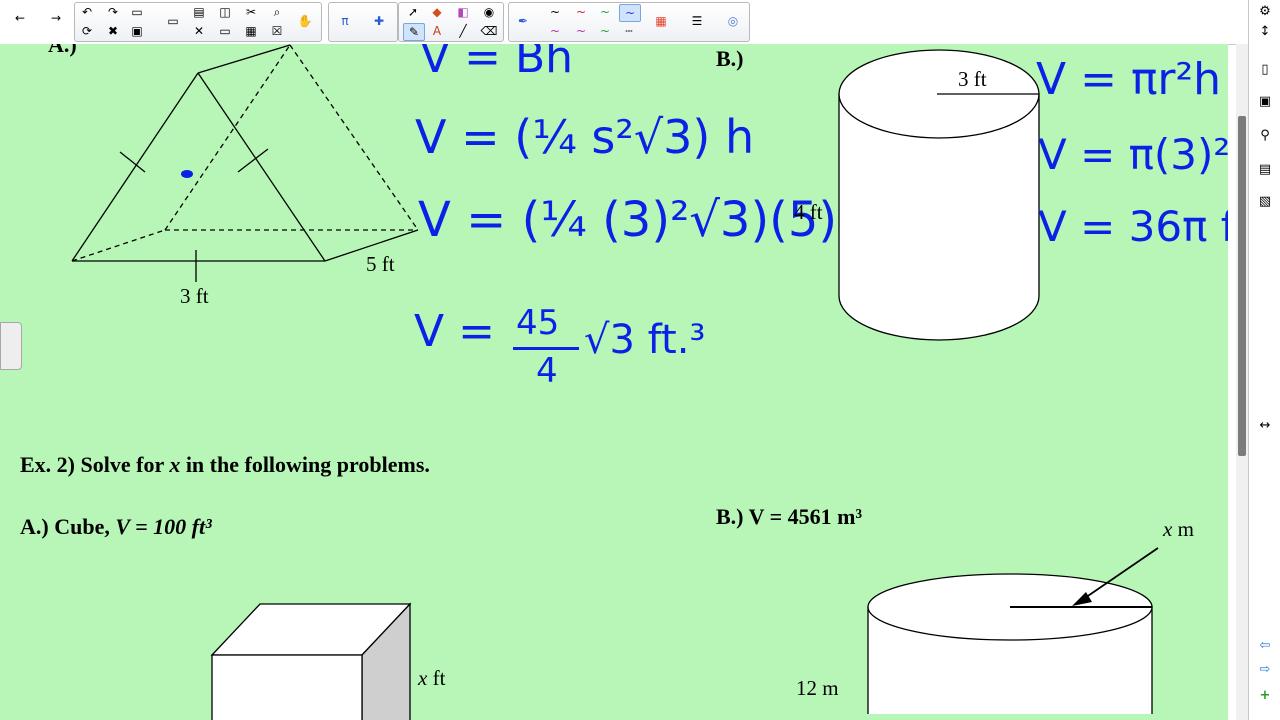 This screenshot has height=720, width=1280. I want to click on pen-style-dashed-icon: ┄, so click(629, 31).